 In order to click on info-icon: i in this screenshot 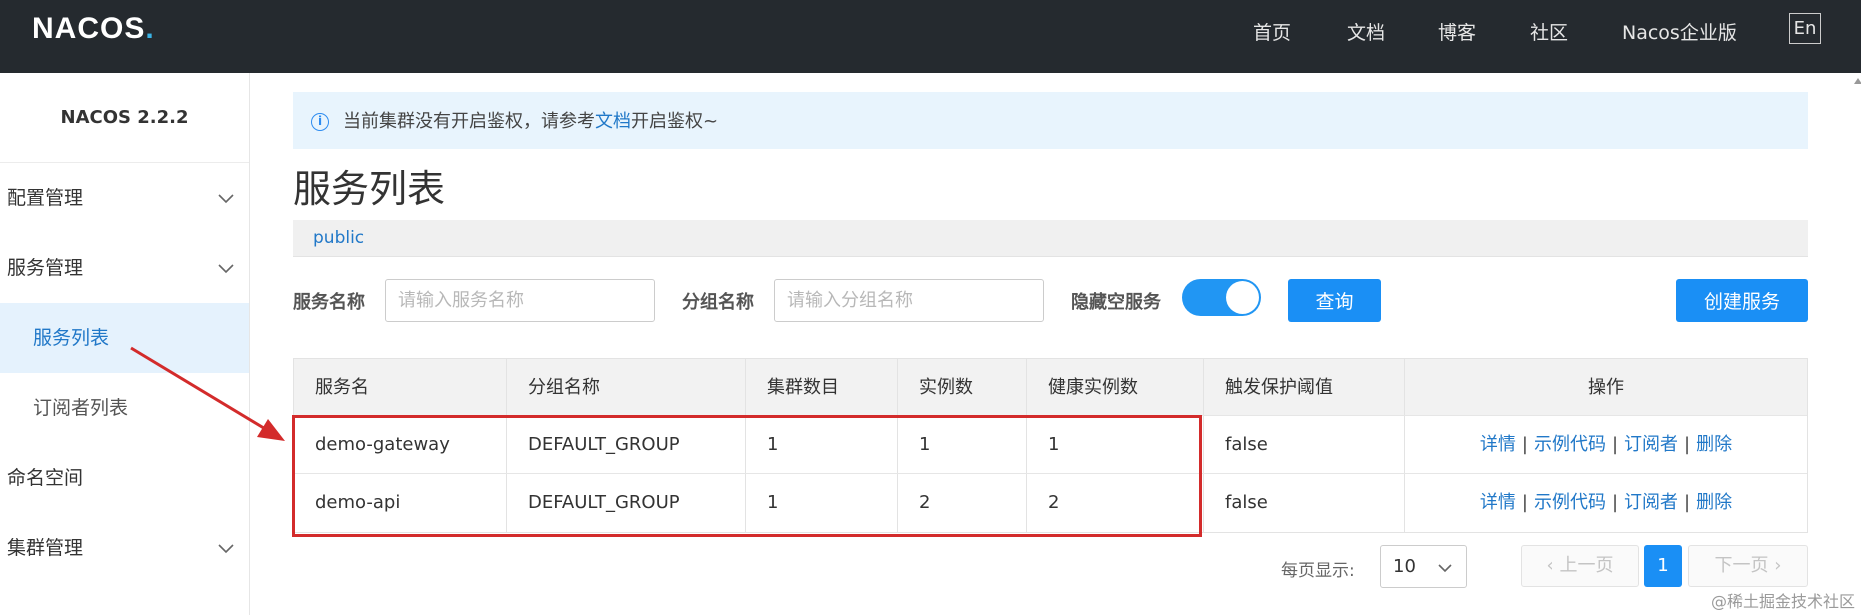, I will do `click(320, 122)`.